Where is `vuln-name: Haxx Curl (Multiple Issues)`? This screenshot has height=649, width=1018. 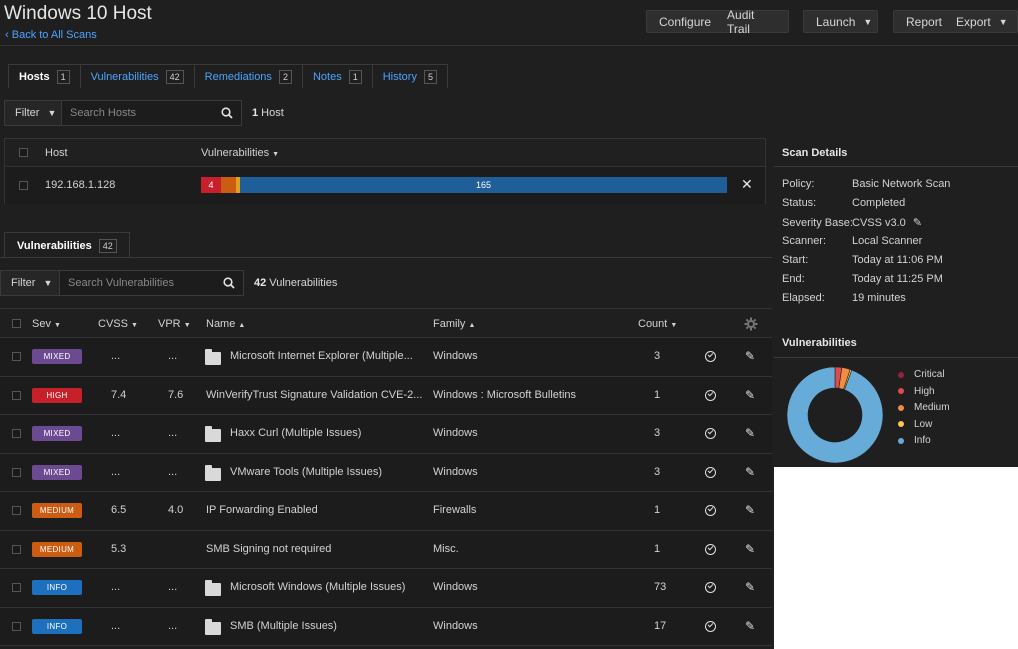 vuln-name: Haxx Curl (Multiple Issues) is located at coordinates (295, 433).